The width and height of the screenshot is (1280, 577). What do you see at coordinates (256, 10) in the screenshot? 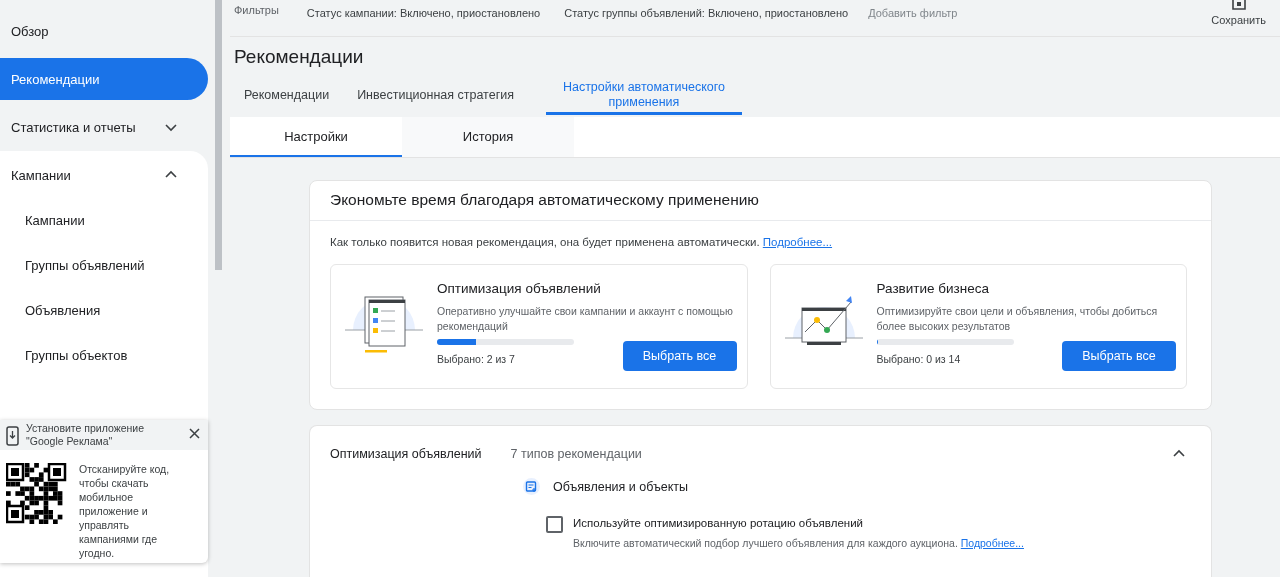
I see `filters-label: Фильтры` at bounding box center [256, 10].